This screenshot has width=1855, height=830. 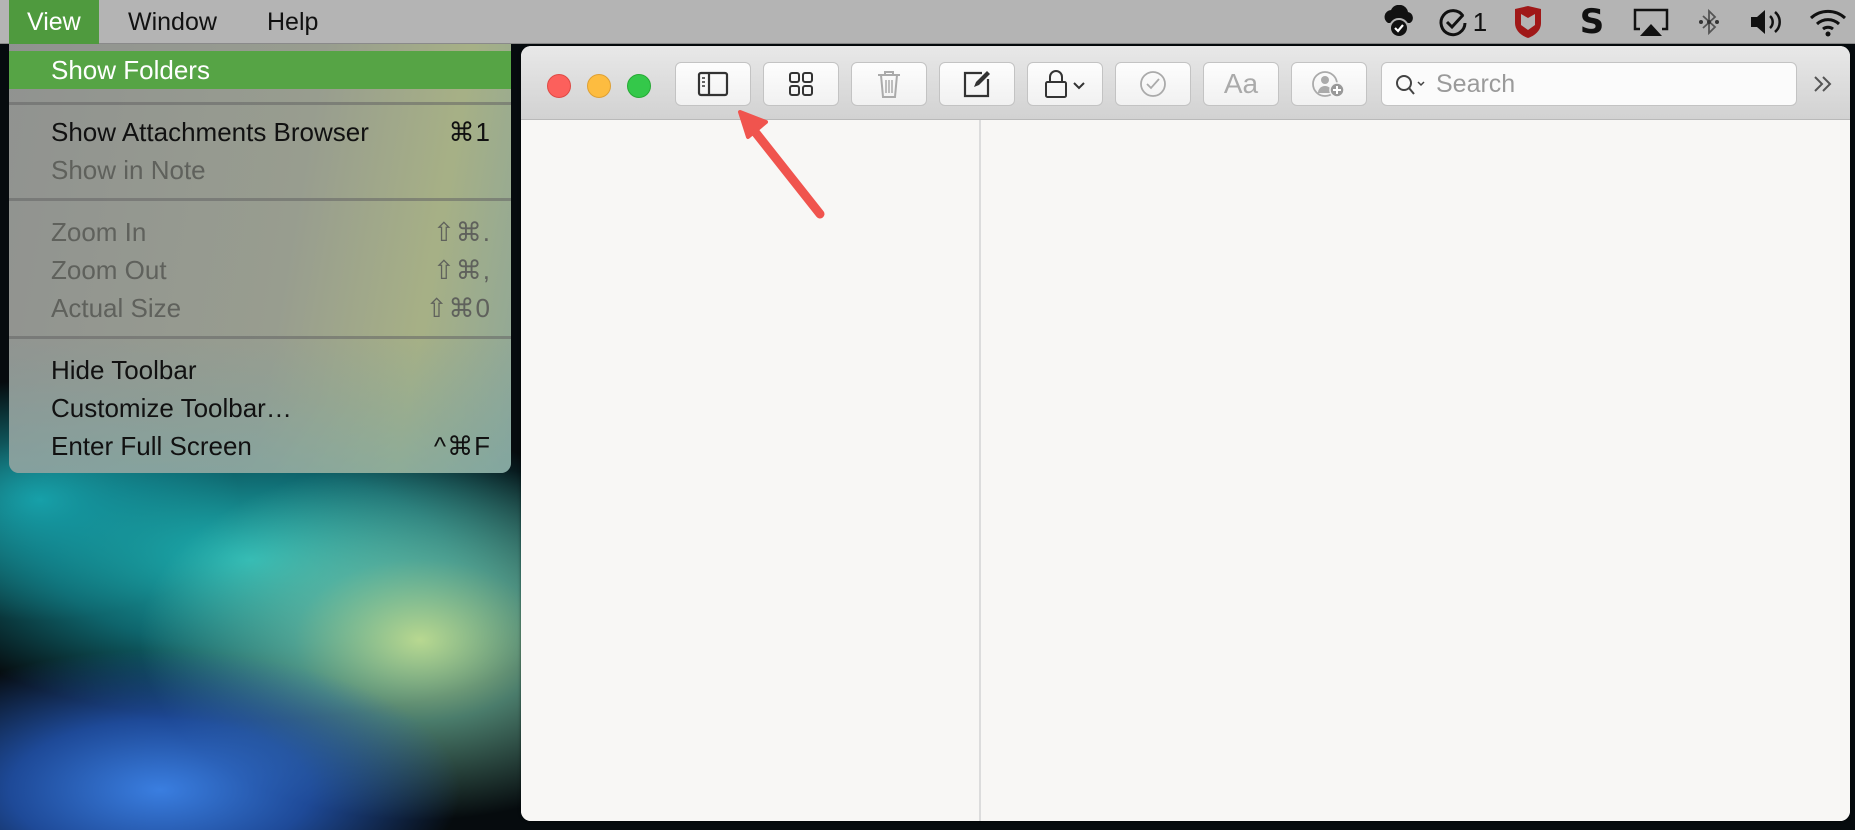 I want to click on toolbar-overflow-button, so click(x=1823, y=84).